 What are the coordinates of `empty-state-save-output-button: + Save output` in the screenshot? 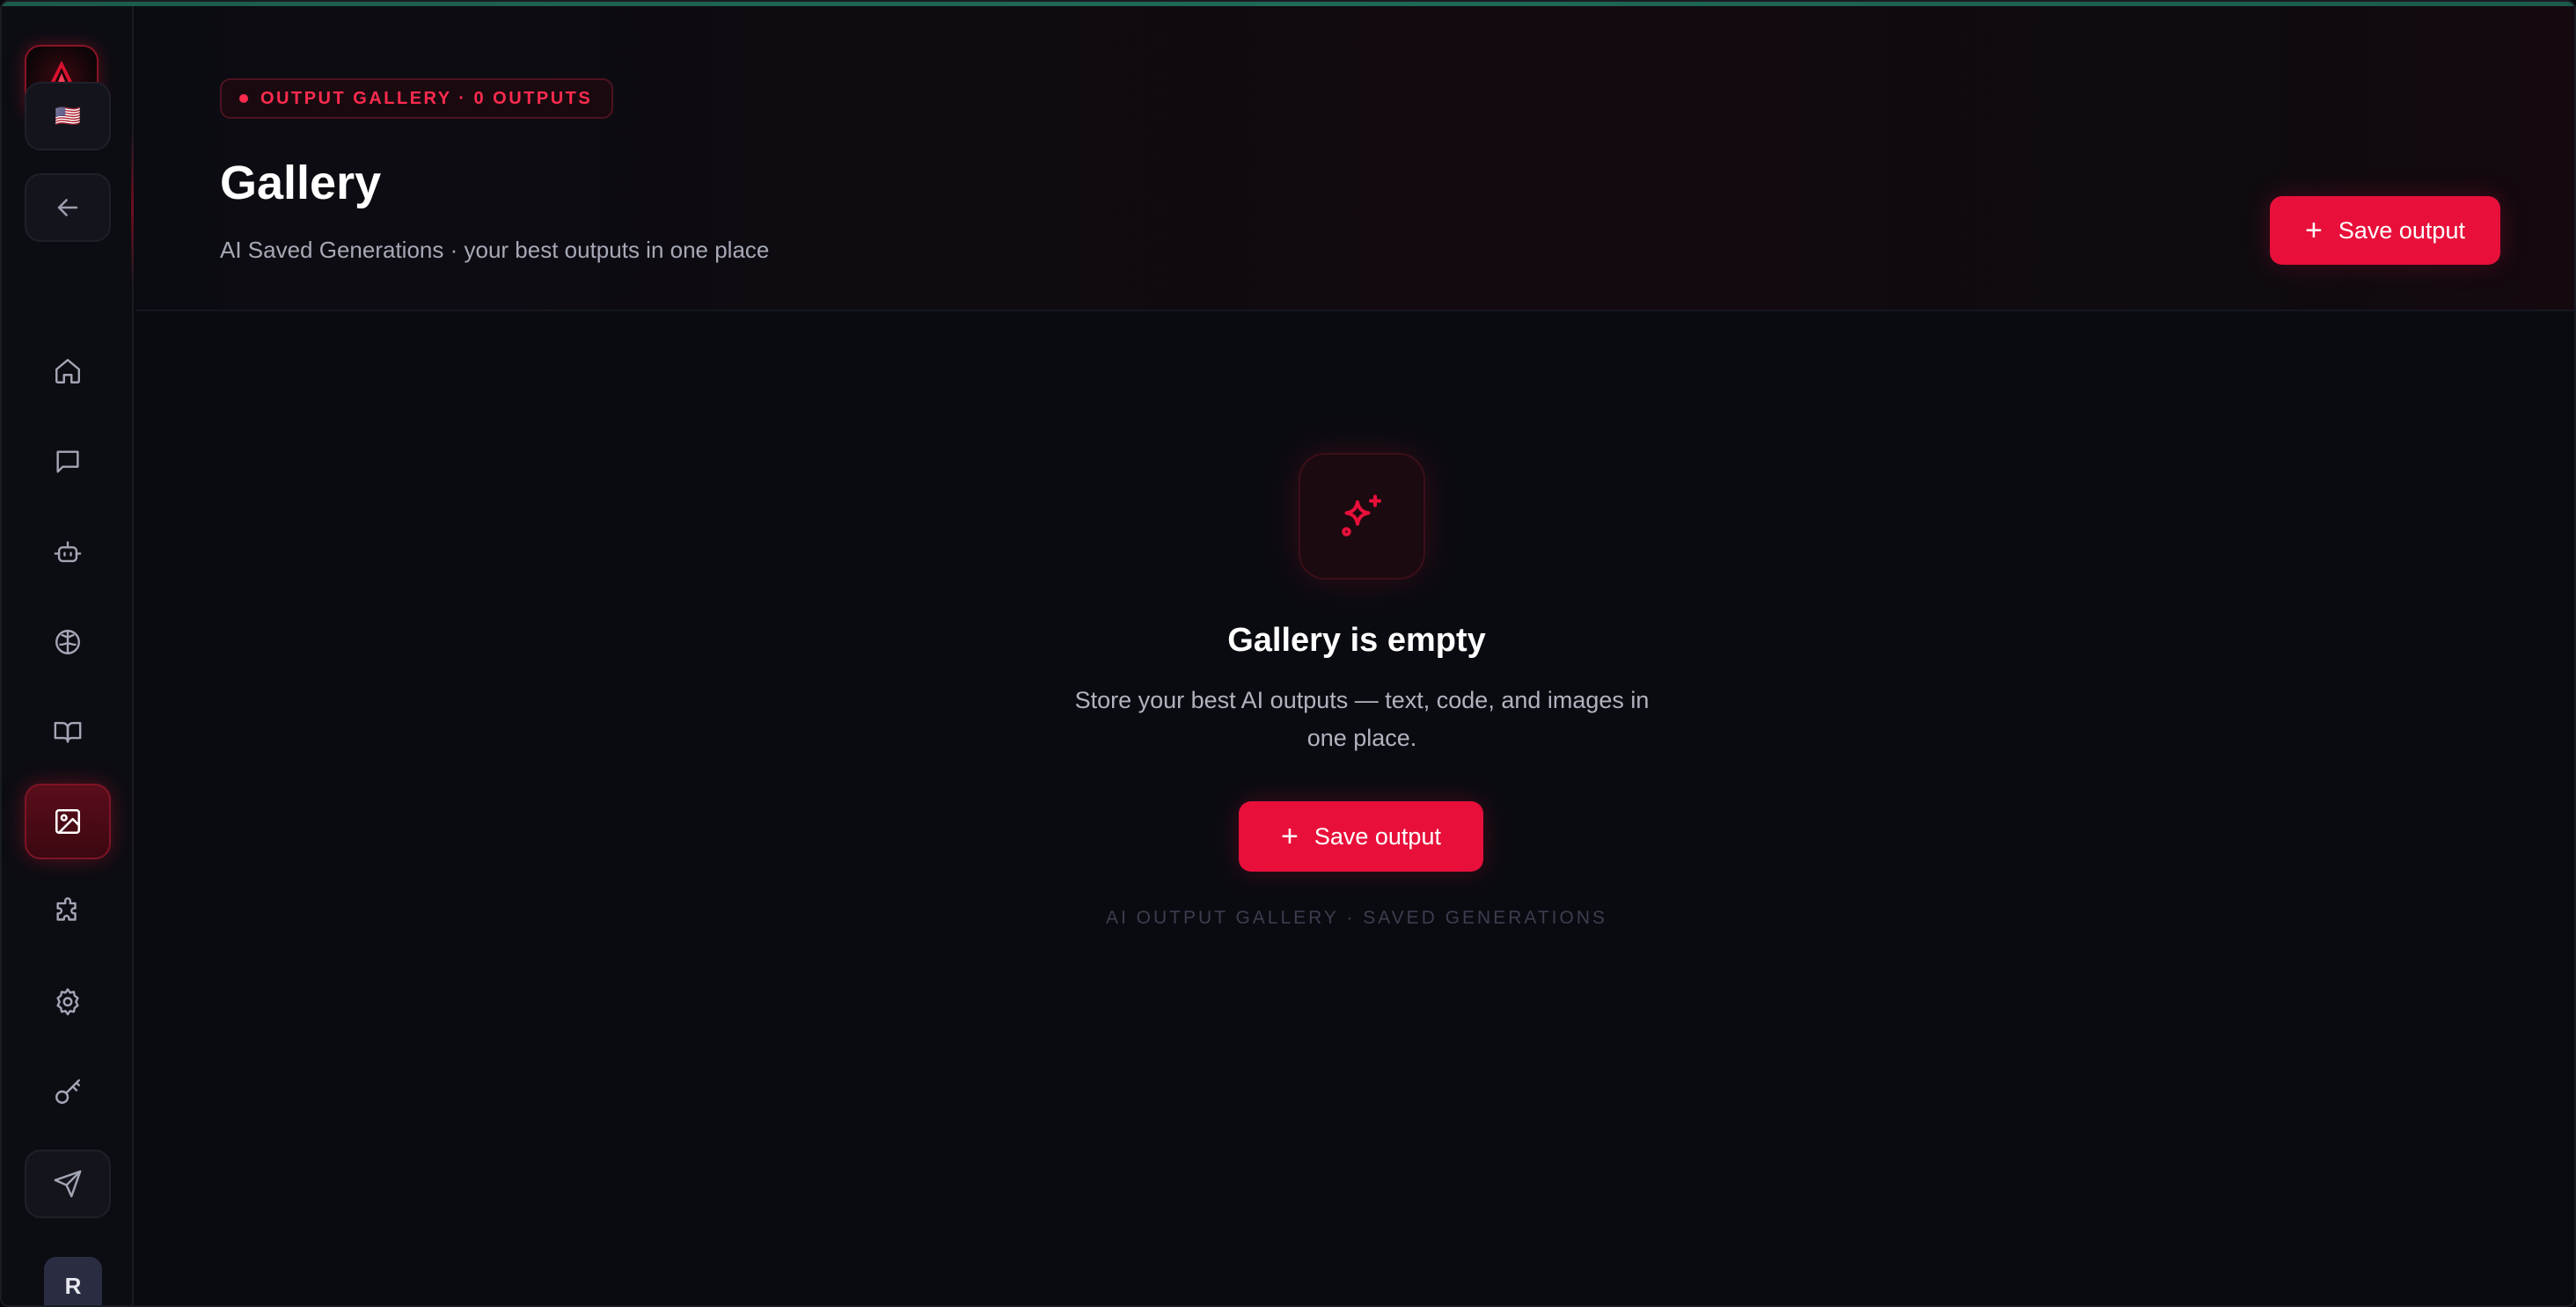 It's located at (1361, 837).